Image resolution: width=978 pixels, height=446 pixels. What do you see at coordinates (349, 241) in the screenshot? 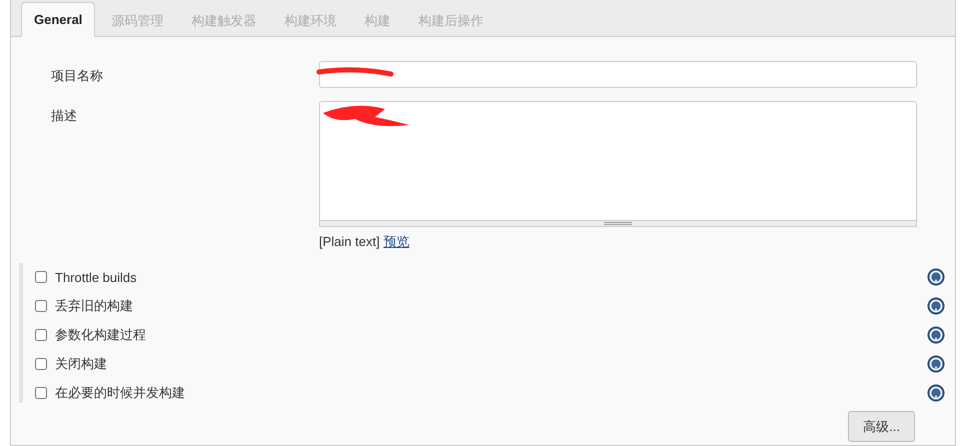
I see `format-note: [Plain text]` at bounding box center [349, 241].